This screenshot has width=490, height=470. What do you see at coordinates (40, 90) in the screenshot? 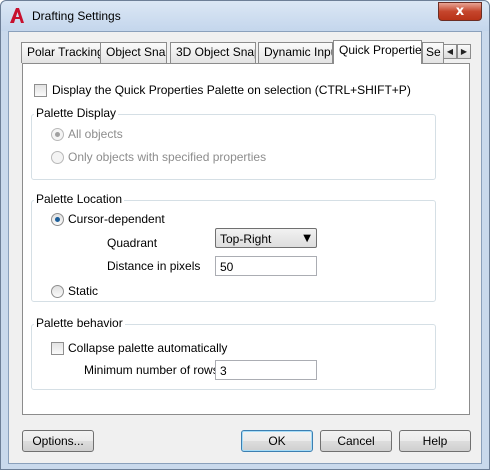
I see `display-palette-checkbox` at bounding box center [40, 90].